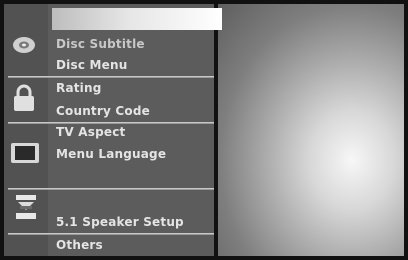 This screenshot has height=260, width=408. Describe the element at coordinates (103, 111) in the screenshot. I see `menu-item-country-code: Country Code` at that location.